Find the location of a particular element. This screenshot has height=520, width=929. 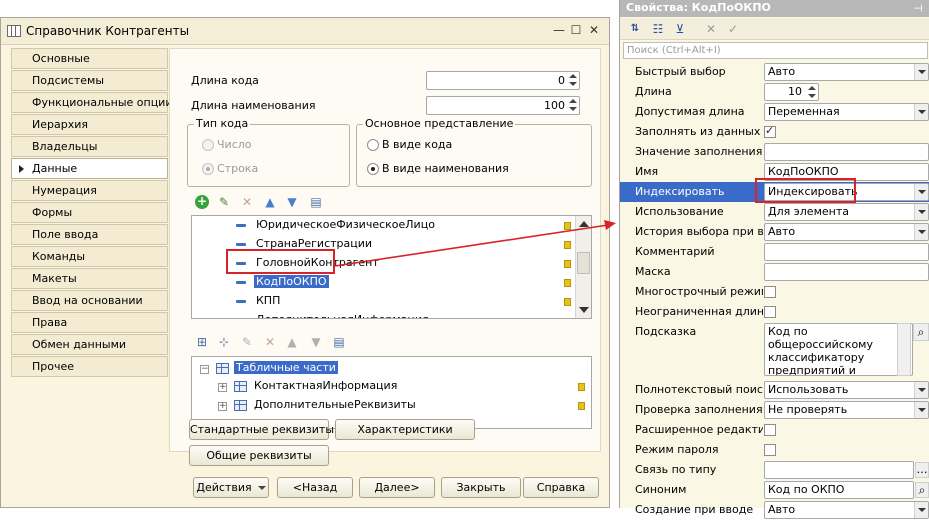

annotation-arrow is located at coordinates (475, 243).